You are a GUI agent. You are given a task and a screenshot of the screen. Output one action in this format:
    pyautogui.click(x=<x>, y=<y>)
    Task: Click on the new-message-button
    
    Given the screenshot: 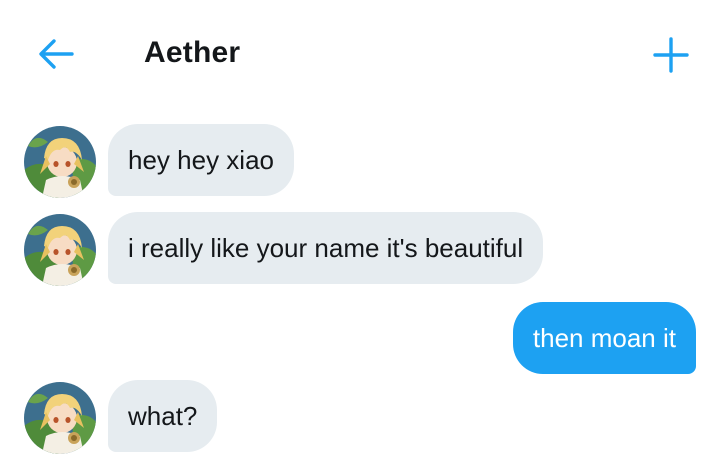 What is the action you would take?
    pyautogui.click(x=671, y=55)
    